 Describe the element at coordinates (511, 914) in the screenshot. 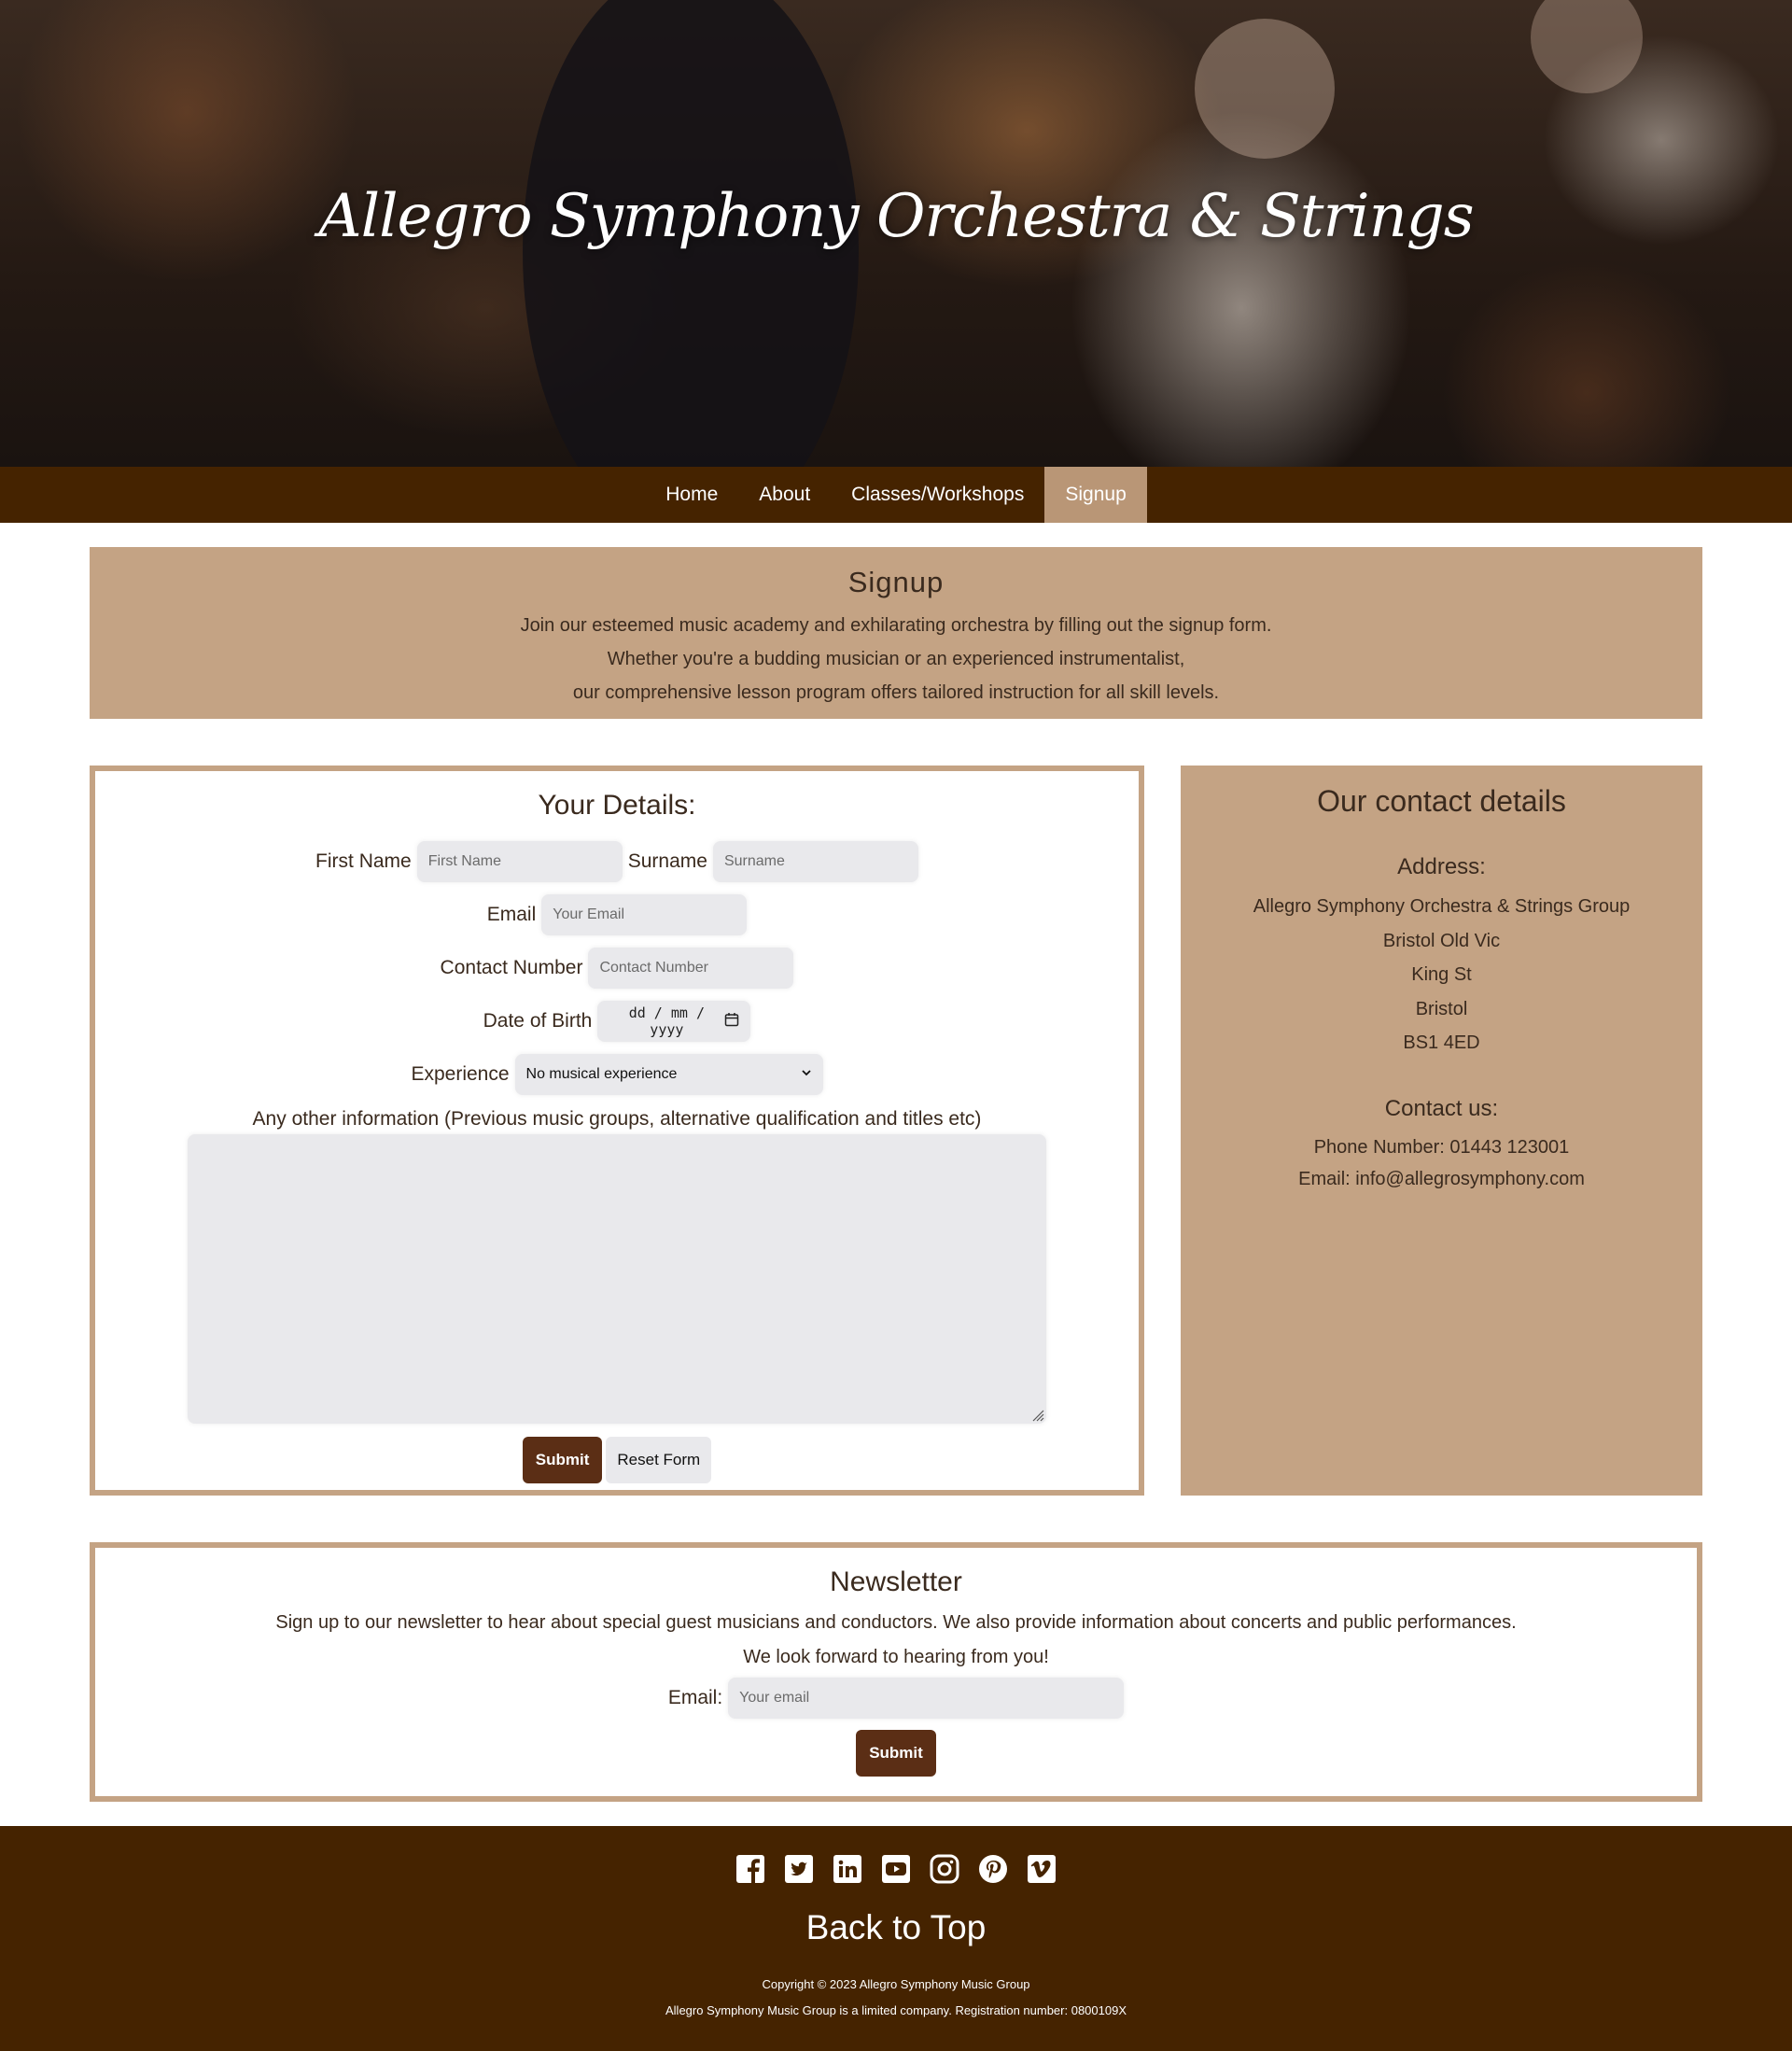

I see `email-label: Email` at that location.